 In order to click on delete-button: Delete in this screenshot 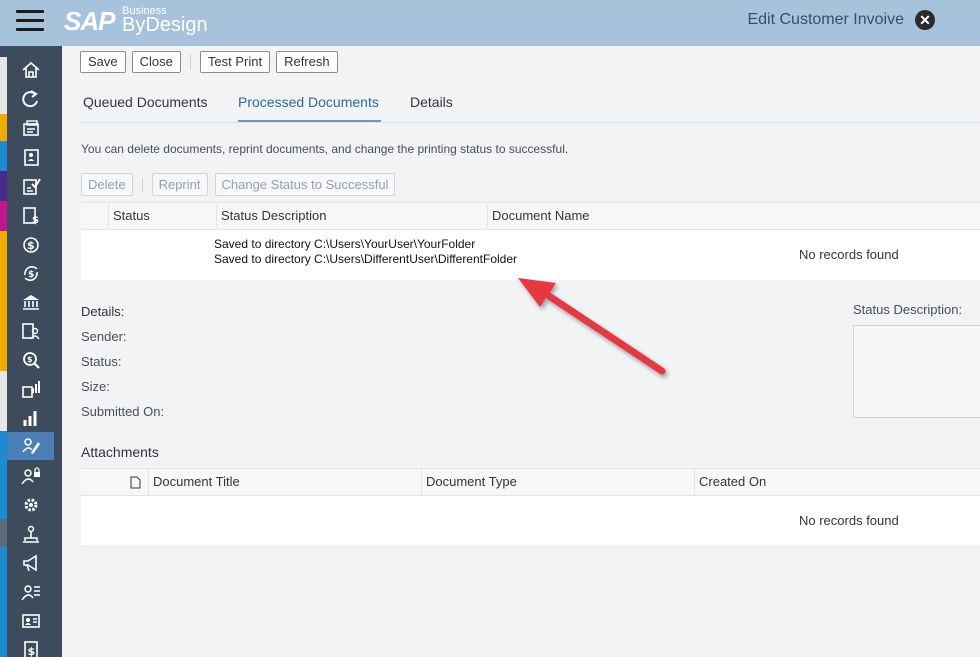, I will do `click(107, 184)`.